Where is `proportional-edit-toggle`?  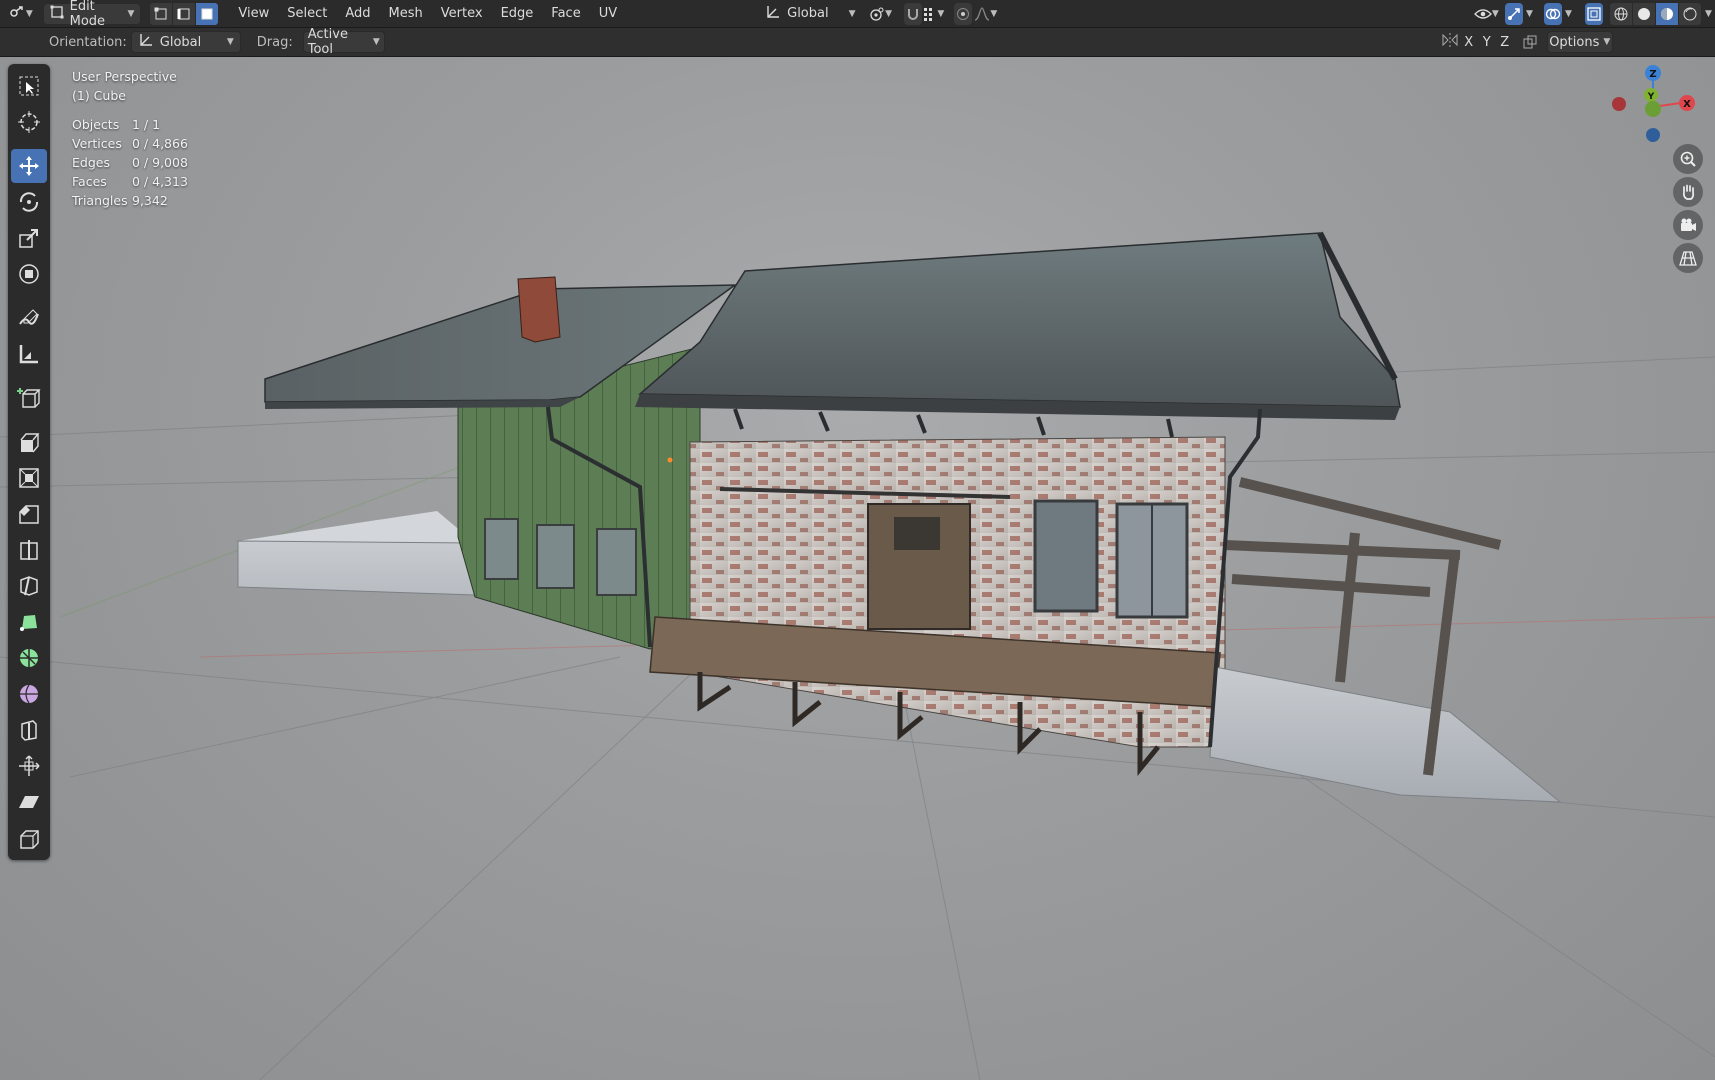
proportional-edit-toggle is located at coordinates (963, 13).